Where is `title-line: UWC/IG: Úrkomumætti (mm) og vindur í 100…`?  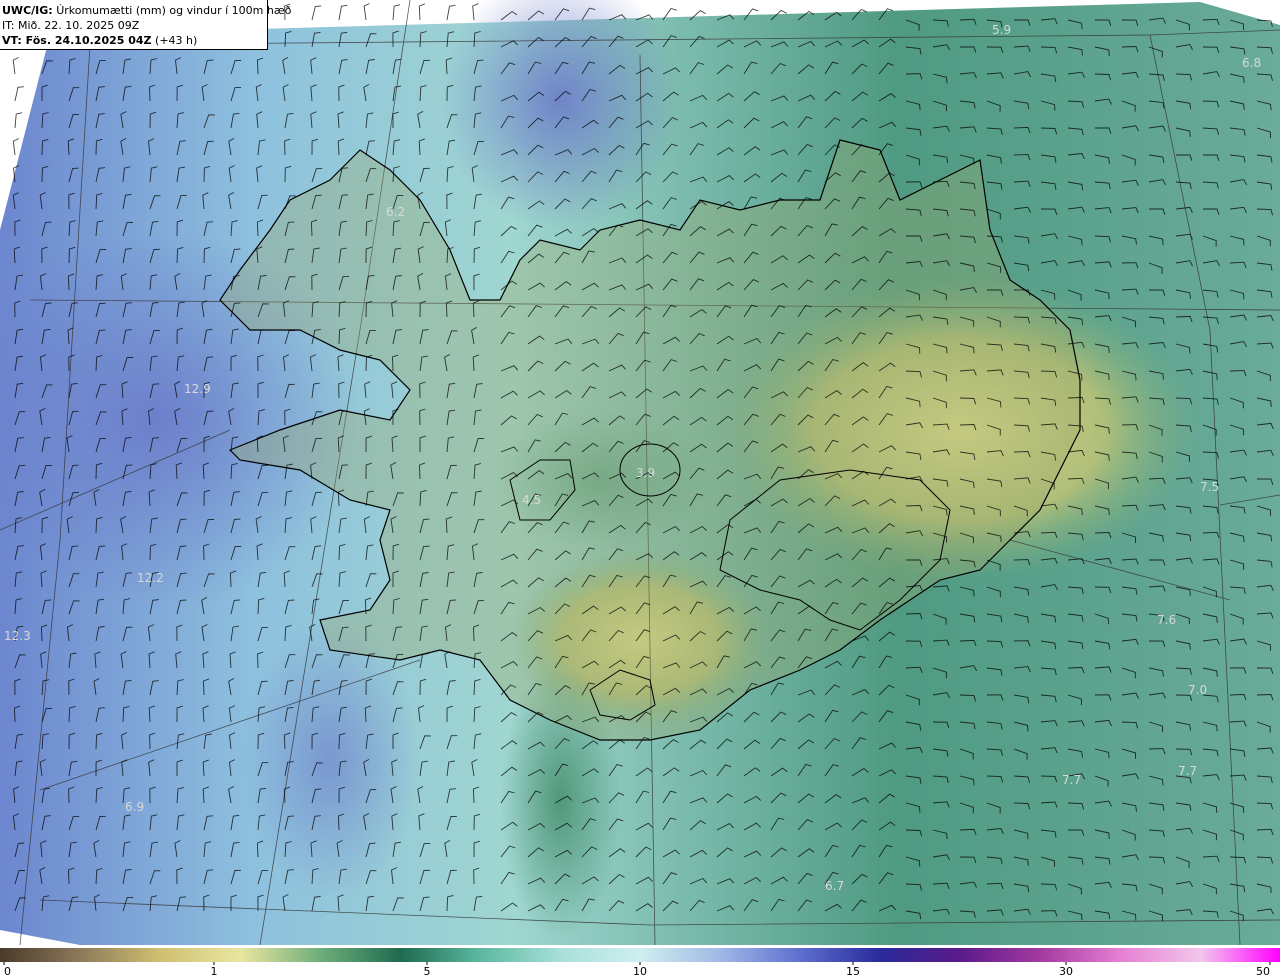
title-line: UWC/IG: Úrkomumætti (mm) og vindur í 100… is located at coordinates (146, 10).